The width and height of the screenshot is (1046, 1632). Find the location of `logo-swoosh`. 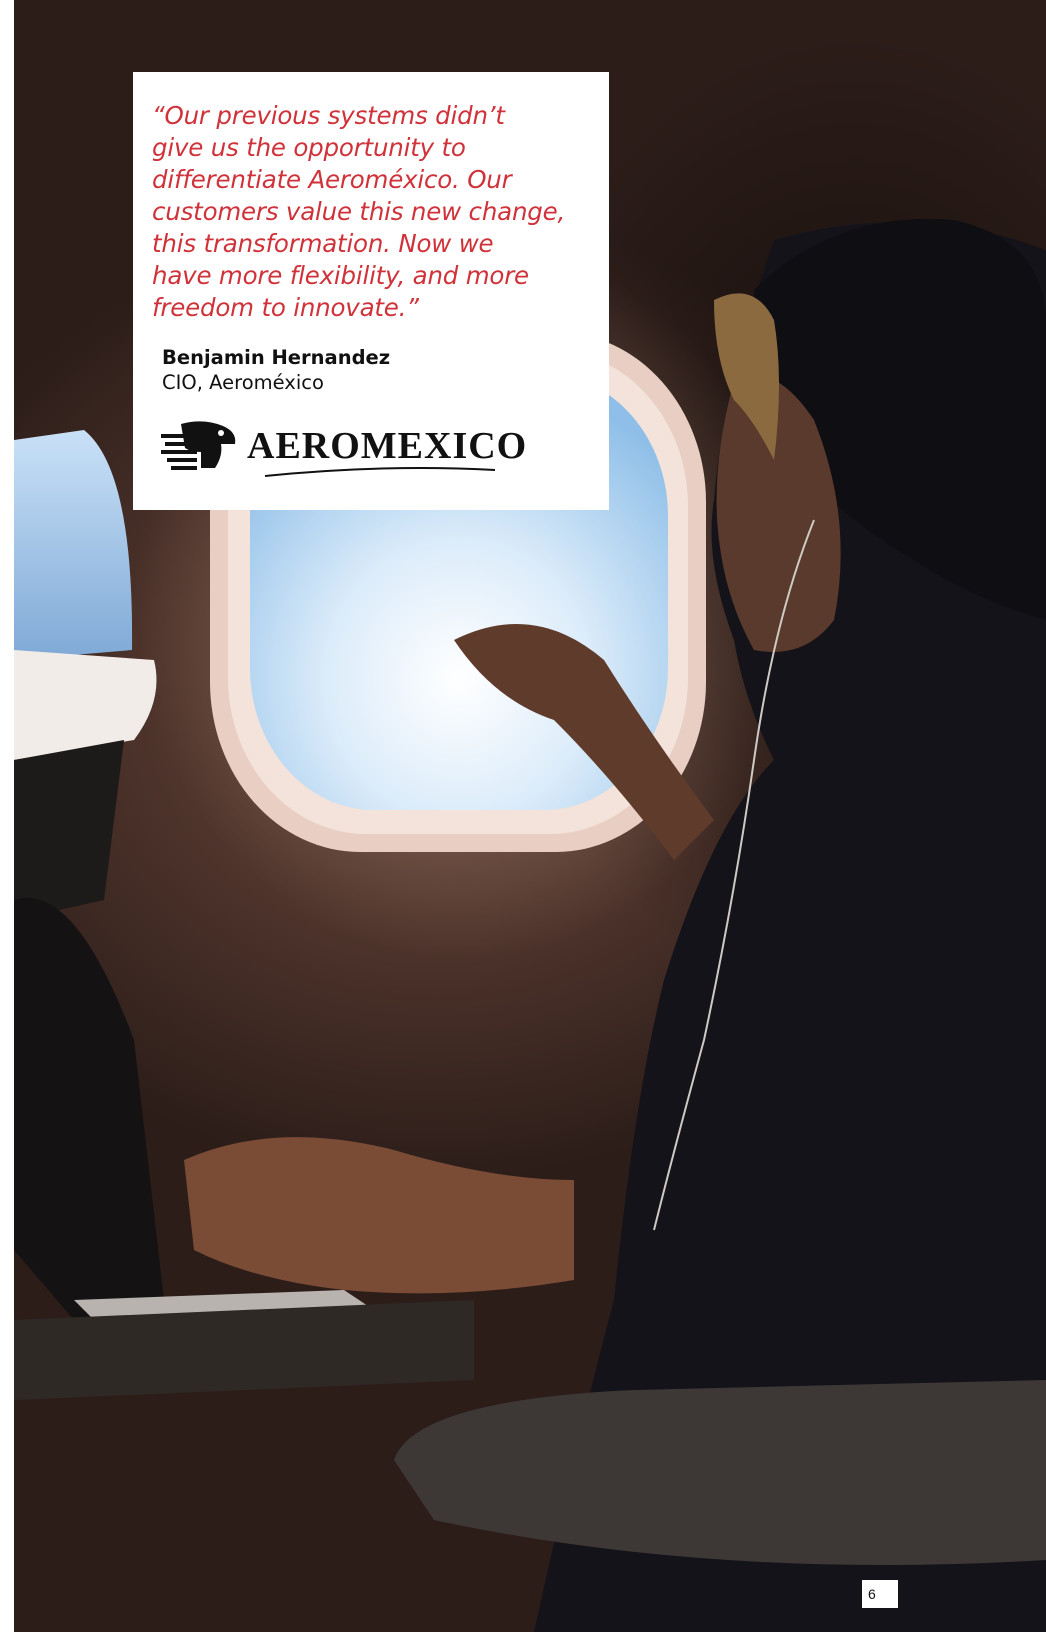

logo-swoosh is located at coordinates (380, 472).